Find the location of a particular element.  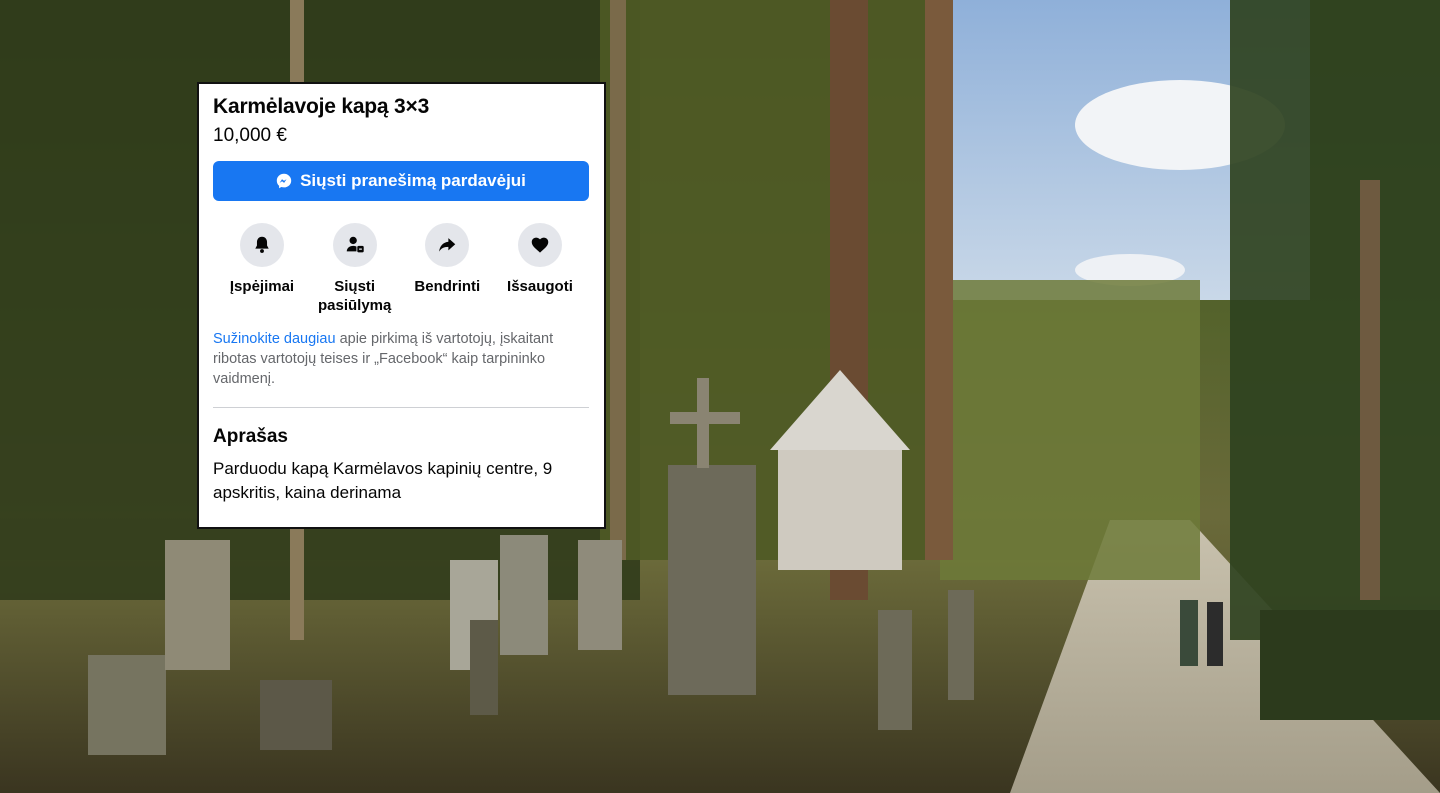

learn-more-link: Sužinokite daugiau is located at coordinates (274, 339).